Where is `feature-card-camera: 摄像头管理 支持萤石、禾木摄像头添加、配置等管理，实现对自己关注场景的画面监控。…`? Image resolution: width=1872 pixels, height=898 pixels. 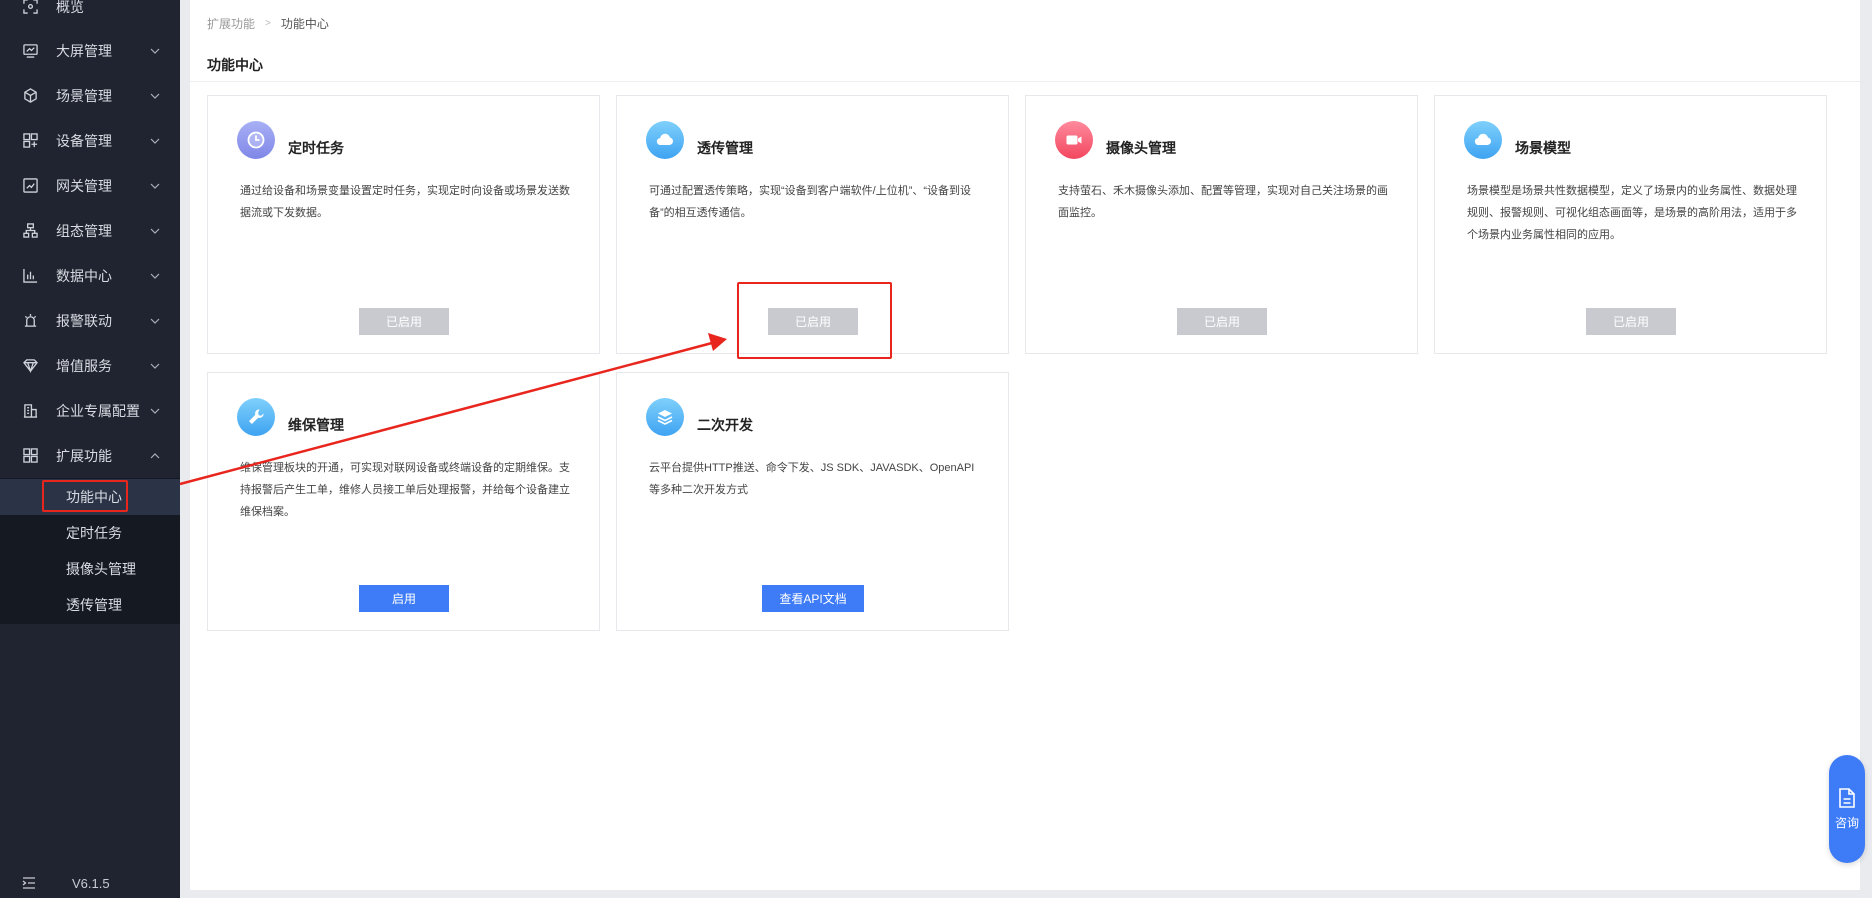
feature-card-camera: 摄像头管理 支持萤石、禾木摄像头添加、配置等管理，实现对自己关注场景的画面监控。… is located at coordinates (1221, 224).